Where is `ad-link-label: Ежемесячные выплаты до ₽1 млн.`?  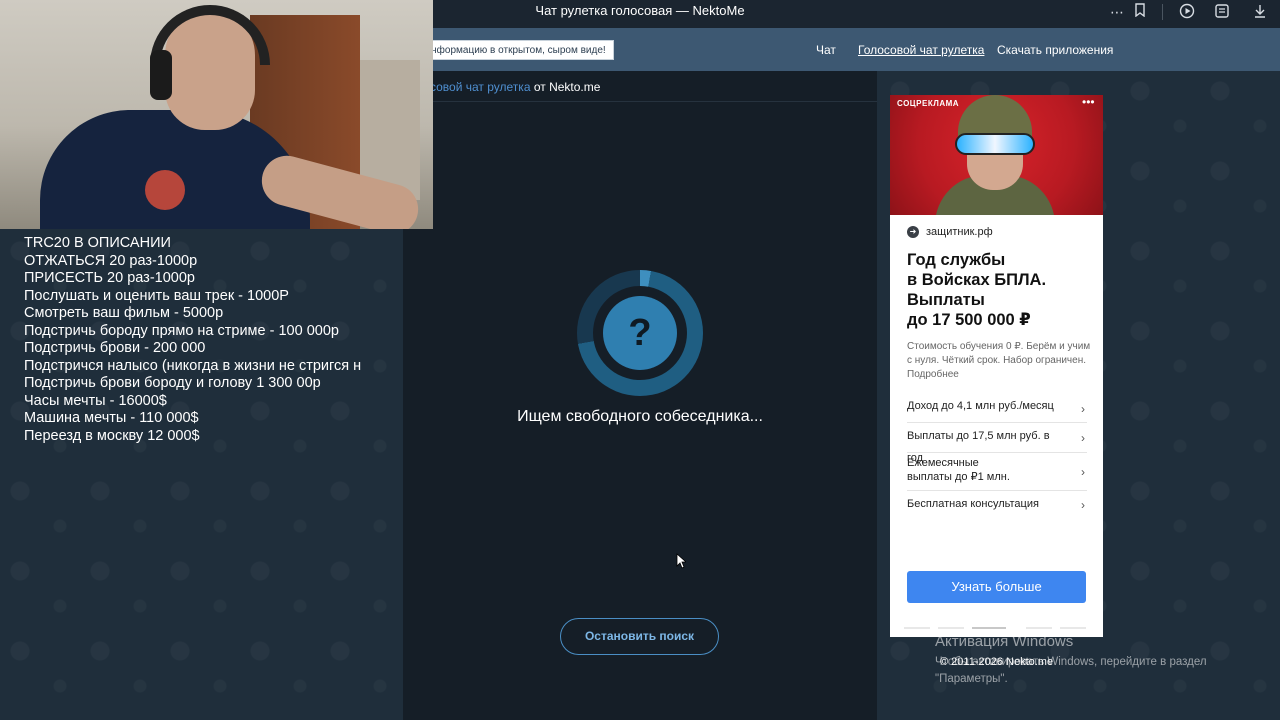 ad-link-label: Ежемесячные выплаты до ₽1 млн. is located at coordinates (958, 470).